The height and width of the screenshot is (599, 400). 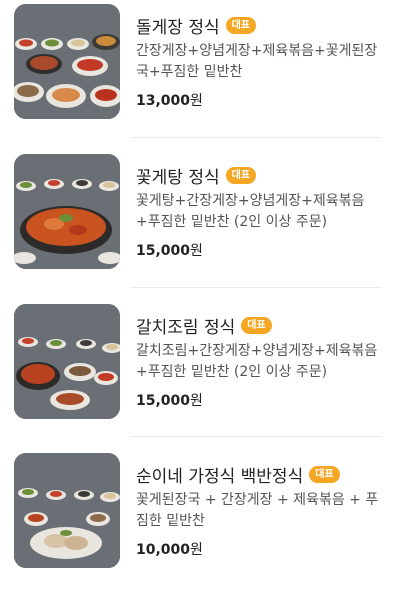 I want to click on menu-name: 갈치조림 정식, so click(x=185, y=325).